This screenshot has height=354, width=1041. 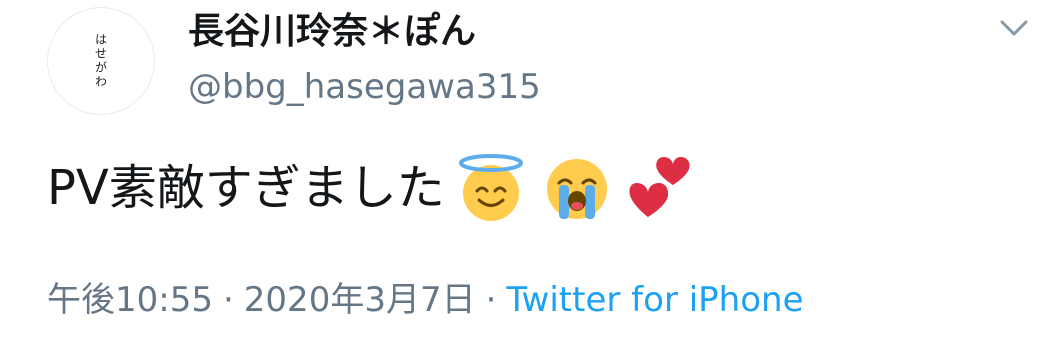 I want to click on tweet-body: PV素敵すぎました, so click(x=246, y=188).